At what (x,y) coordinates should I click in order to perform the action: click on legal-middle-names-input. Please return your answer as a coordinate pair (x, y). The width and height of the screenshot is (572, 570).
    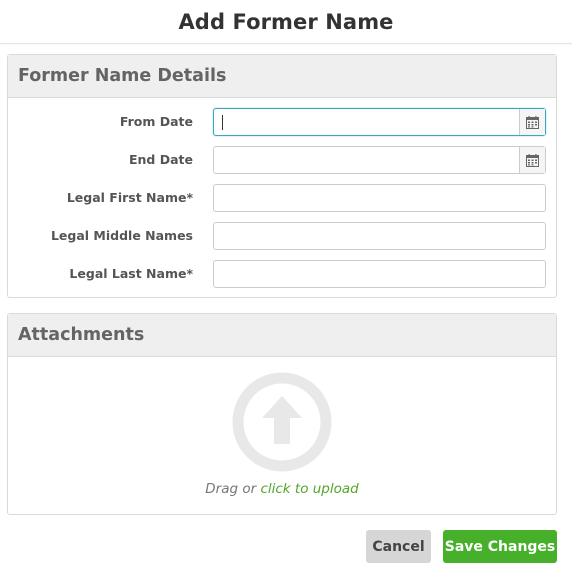
    Looking at the image, I should click on (379, 236).